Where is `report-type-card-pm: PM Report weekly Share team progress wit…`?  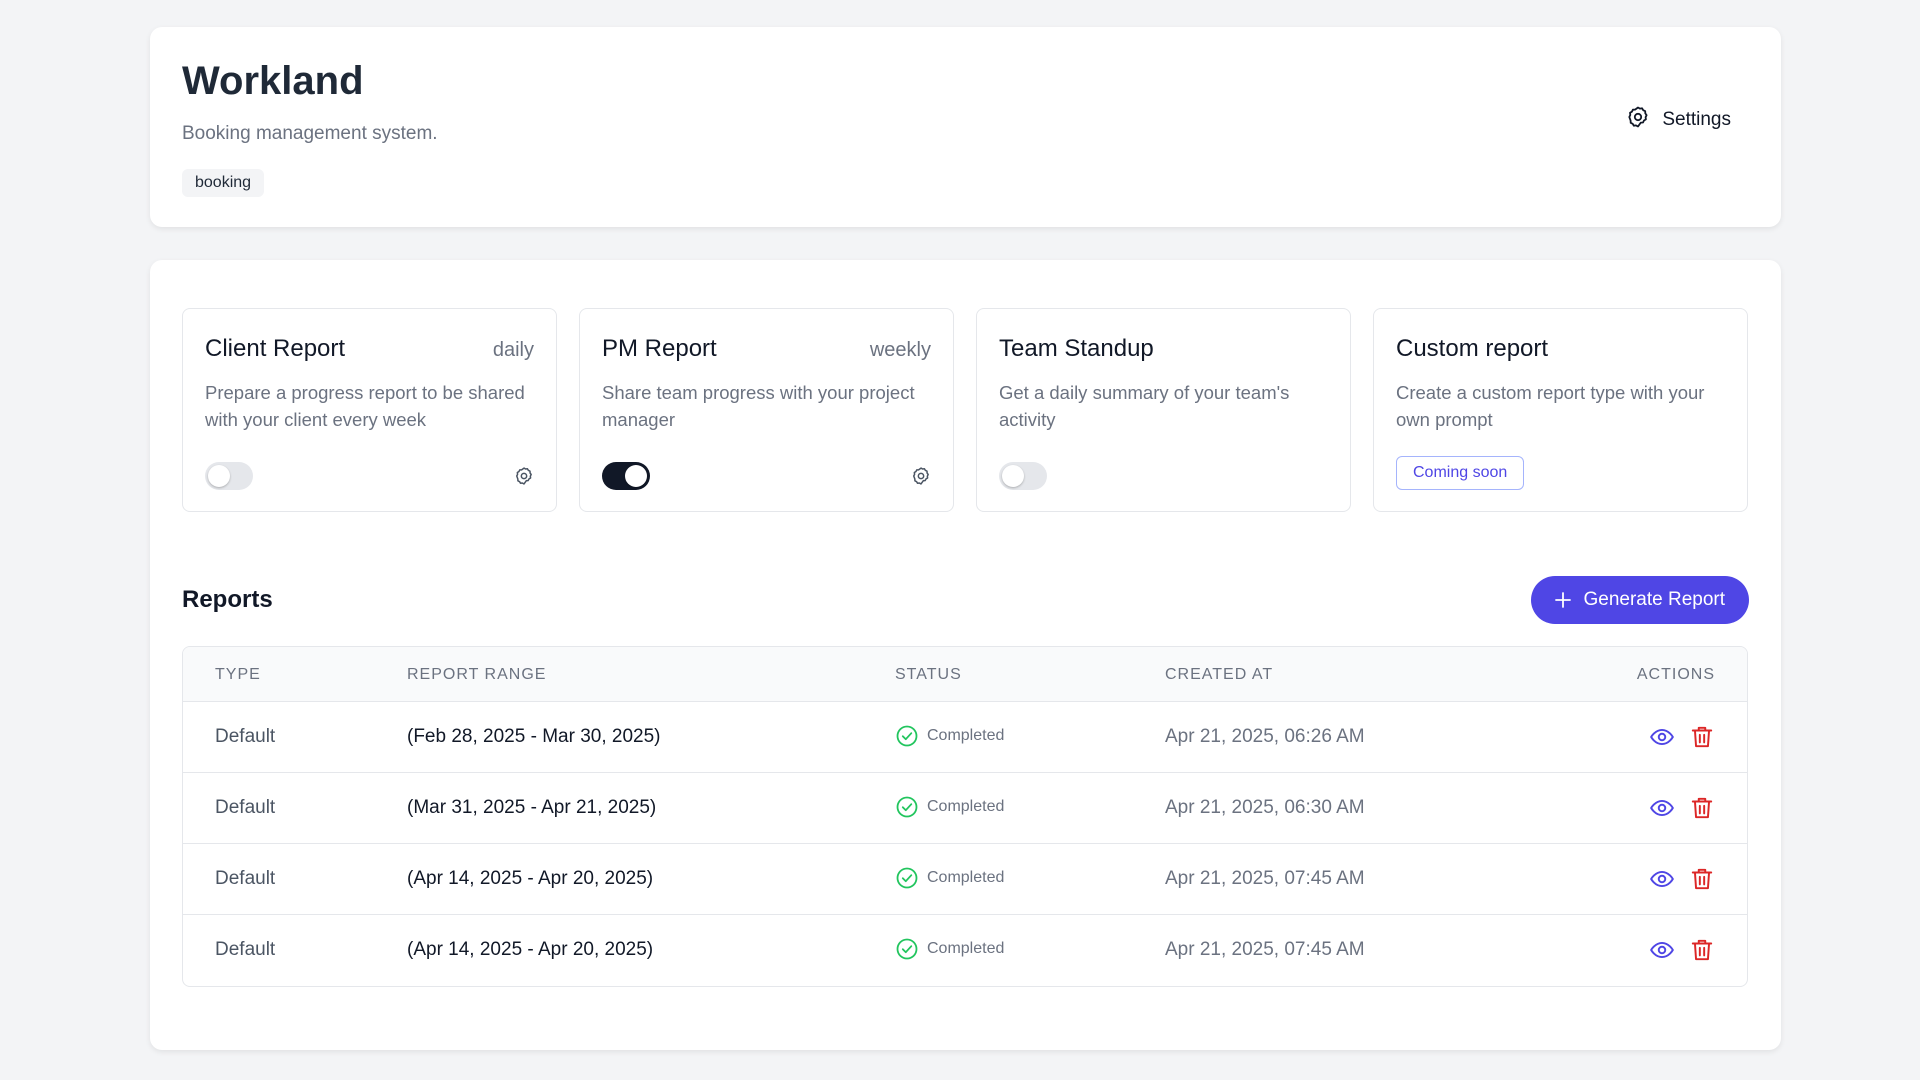
report-type-card-pm: PM Report weekly Share team progress wit… is located at coordinates (766, 410).